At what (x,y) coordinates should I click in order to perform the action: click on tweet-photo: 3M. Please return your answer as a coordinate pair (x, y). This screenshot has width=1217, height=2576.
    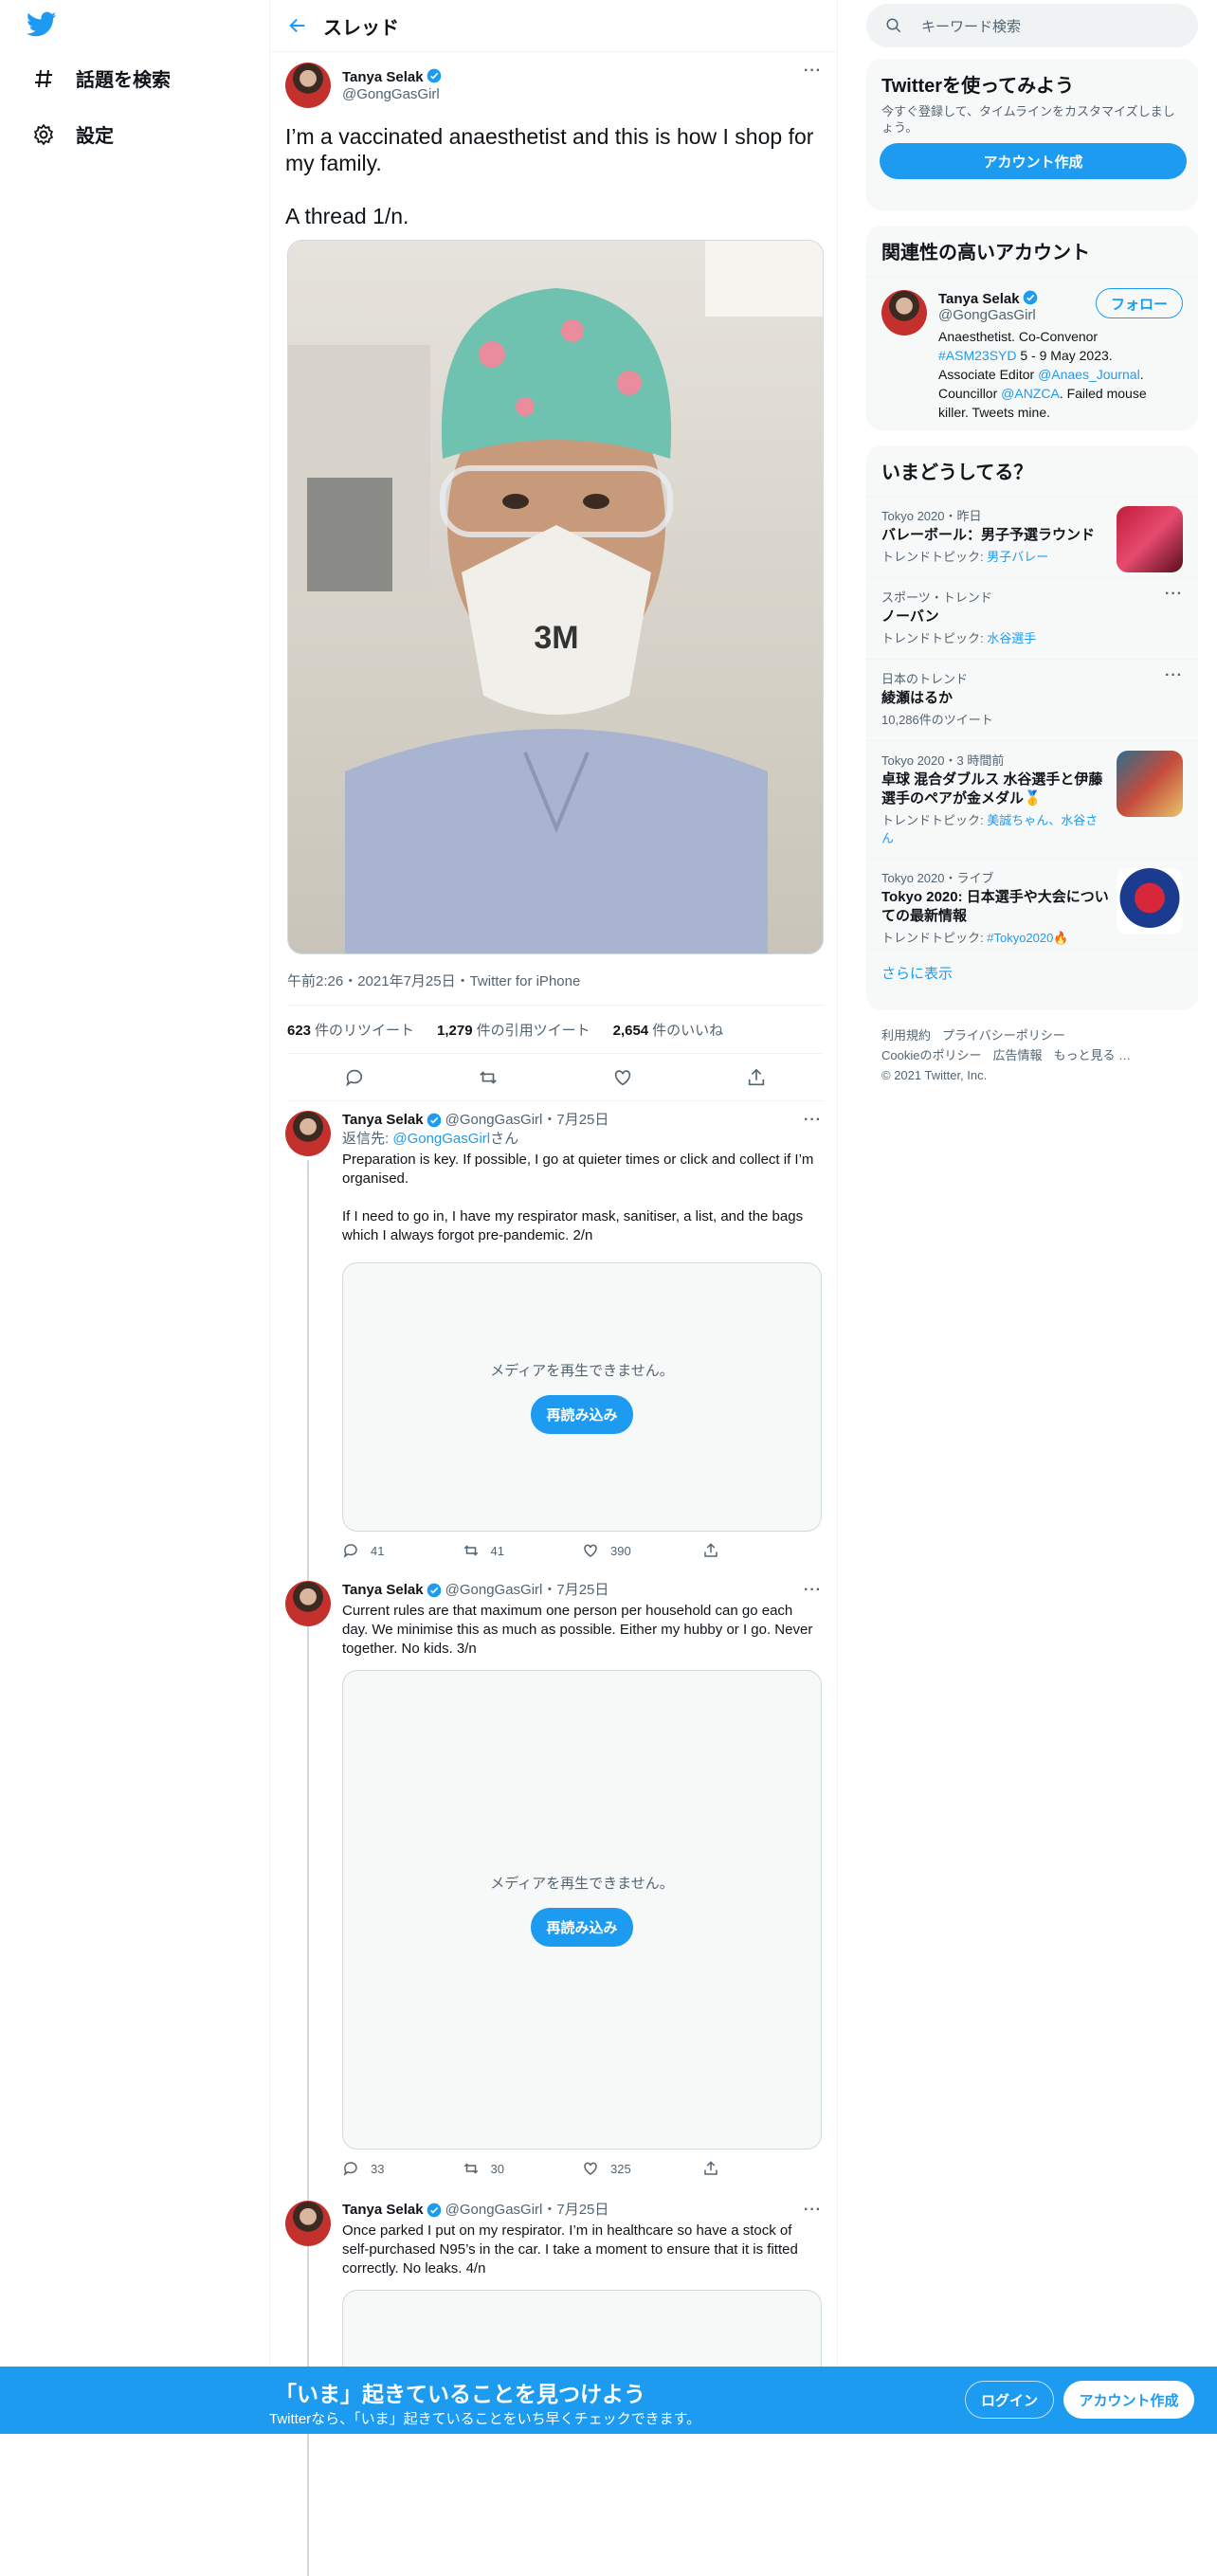
    Looking at the image, I should click on (555, 597).